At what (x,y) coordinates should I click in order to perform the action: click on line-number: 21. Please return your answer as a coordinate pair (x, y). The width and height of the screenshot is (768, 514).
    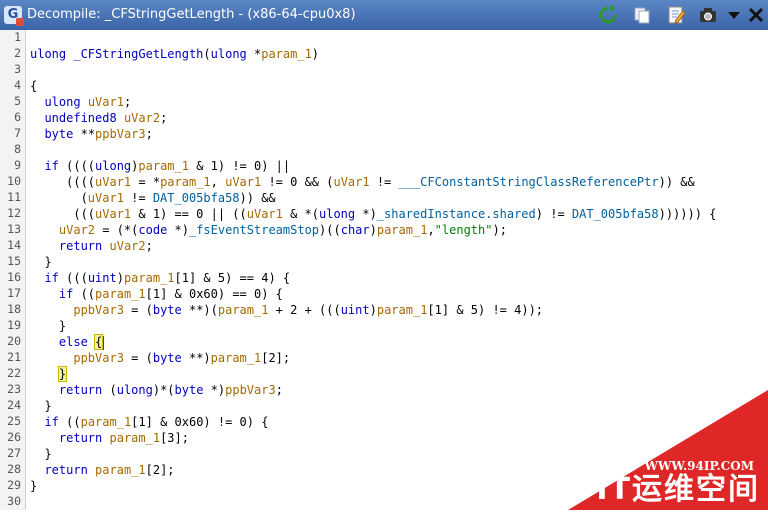
    Looking at the image, I should click on (14, 357).